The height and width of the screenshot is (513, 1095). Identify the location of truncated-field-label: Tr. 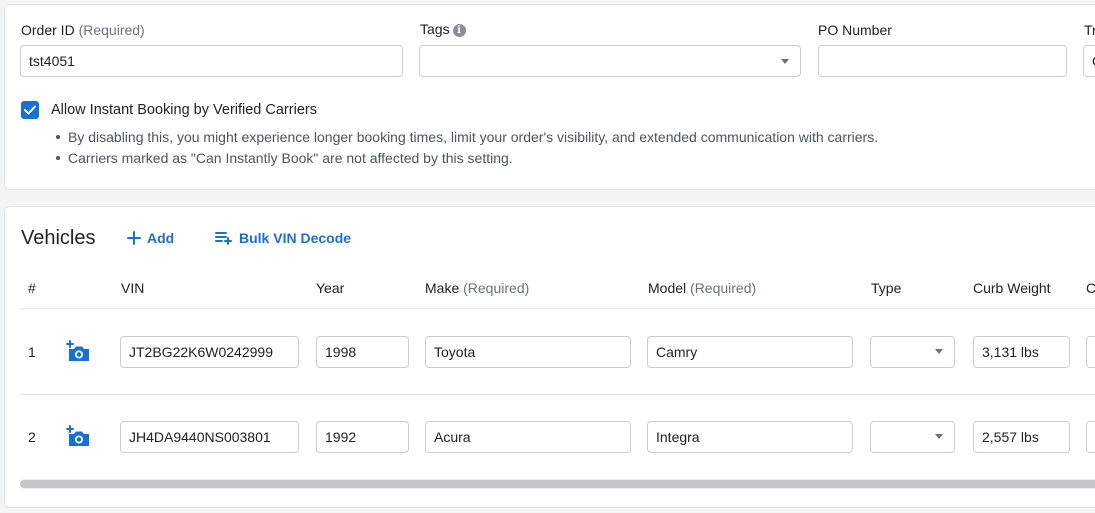
(1089, 30).